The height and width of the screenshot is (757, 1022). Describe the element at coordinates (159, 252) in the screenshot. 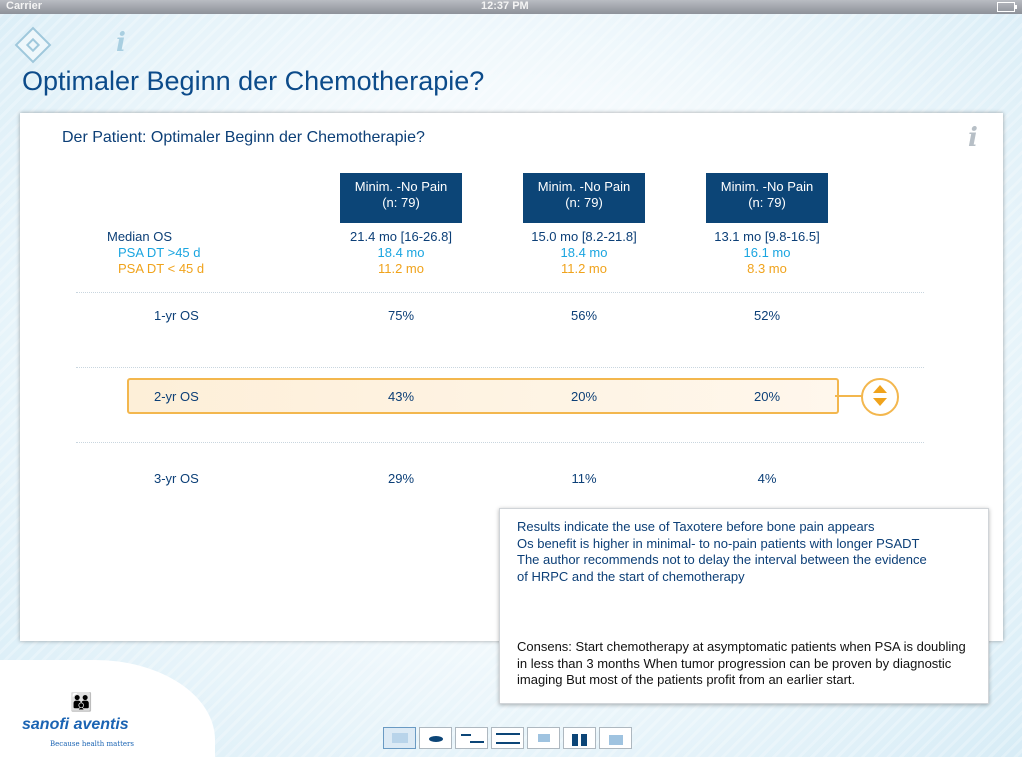

I see `psa-dt-gt-label: PSA DT >45 d` at that location.